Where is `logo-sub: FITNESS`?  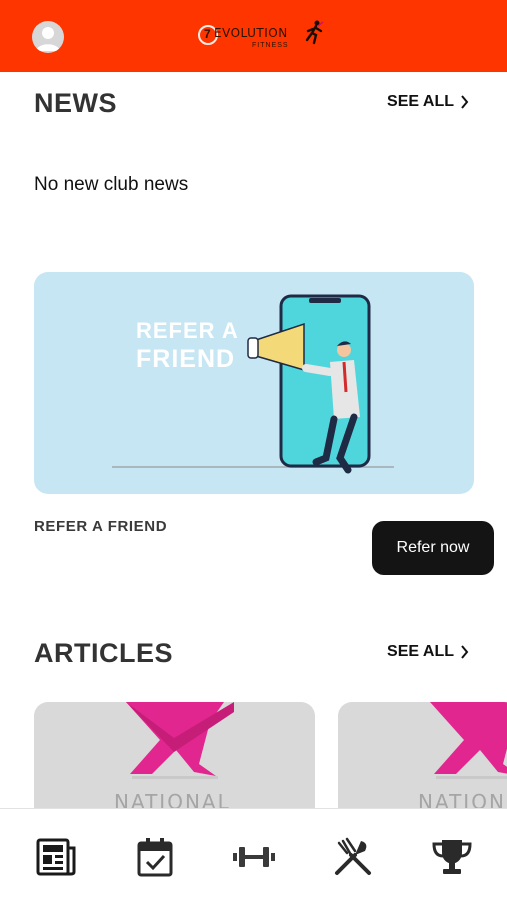 logo-sub: FITNESS is located at coordinates (270, 45).